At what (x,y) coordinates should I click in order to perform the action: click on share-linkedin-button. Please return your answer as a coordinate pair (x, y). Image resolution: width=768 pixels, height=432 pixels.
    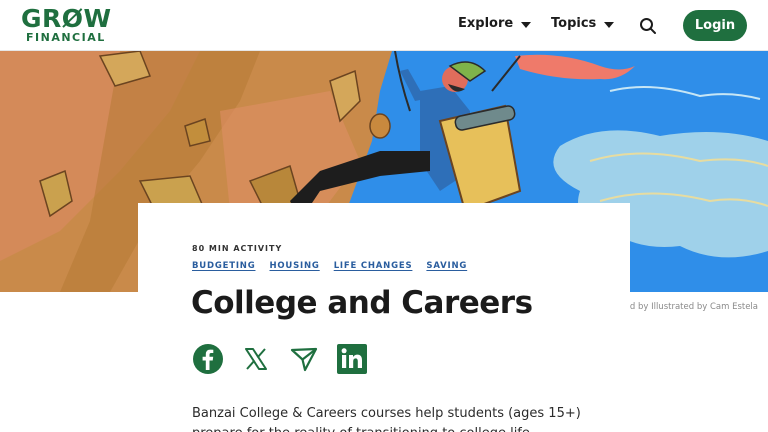
    Looking at the image, I should click on (352, 359).